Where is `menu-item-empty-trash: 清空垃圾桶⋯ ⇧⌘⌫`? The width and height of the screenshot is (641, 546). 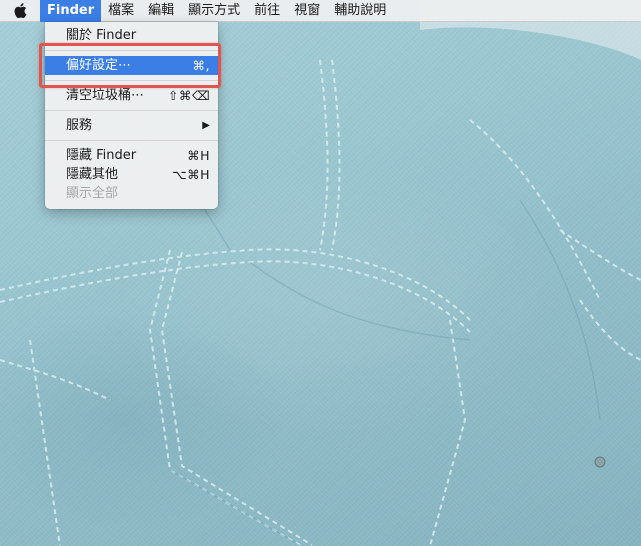
menu-item-empty-trash: 清空垃圾桶⋯ ⇧⌘⌫ is located at coordinates (131, 95).